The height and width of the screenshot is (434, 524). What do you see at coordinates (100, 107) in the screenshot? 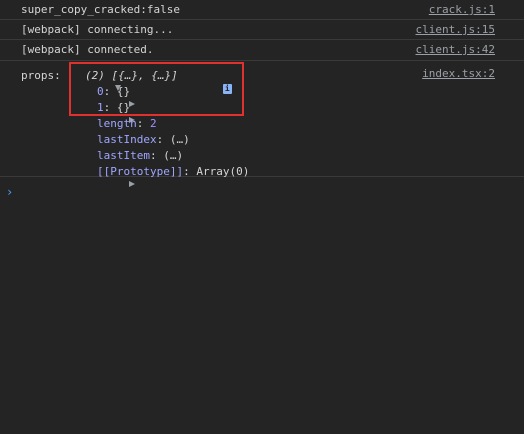
I see `item-key: 1` at bounding box center [100, 107].